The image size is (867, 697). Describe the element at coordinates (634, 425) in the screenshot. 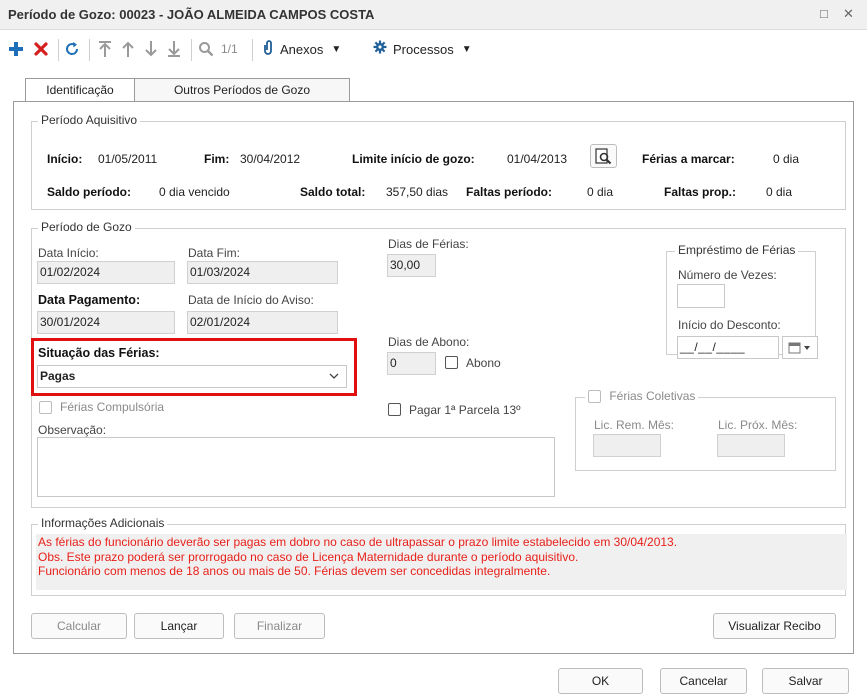

I see `lic-rem-label: Lic. Rem. Mês:` at that location.